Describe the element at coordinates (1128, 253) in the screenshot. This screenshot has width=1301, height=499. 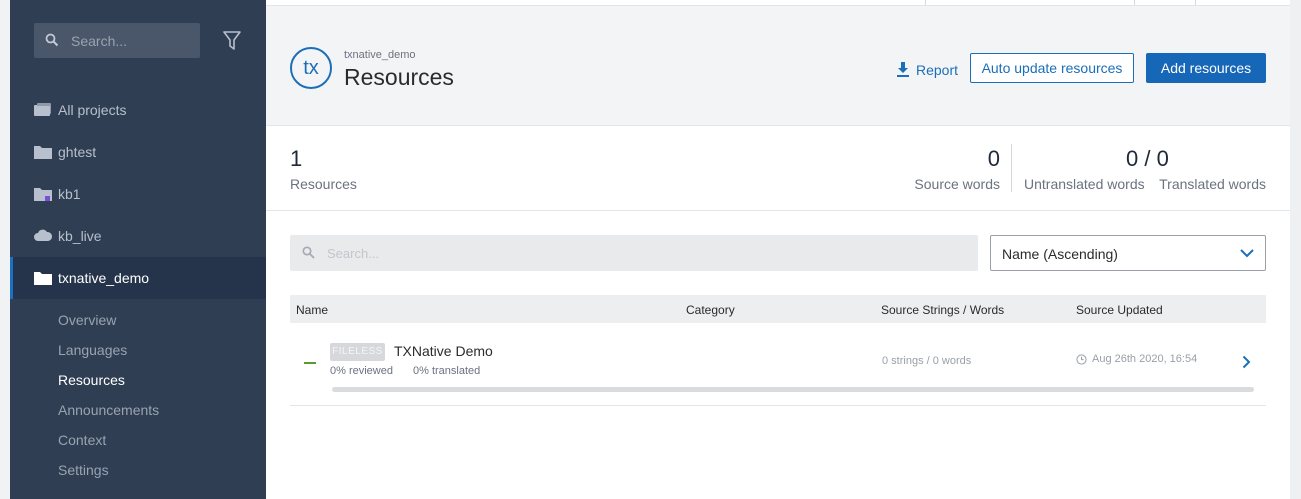
I see `sort-select: Name (Ascending)` at that location.